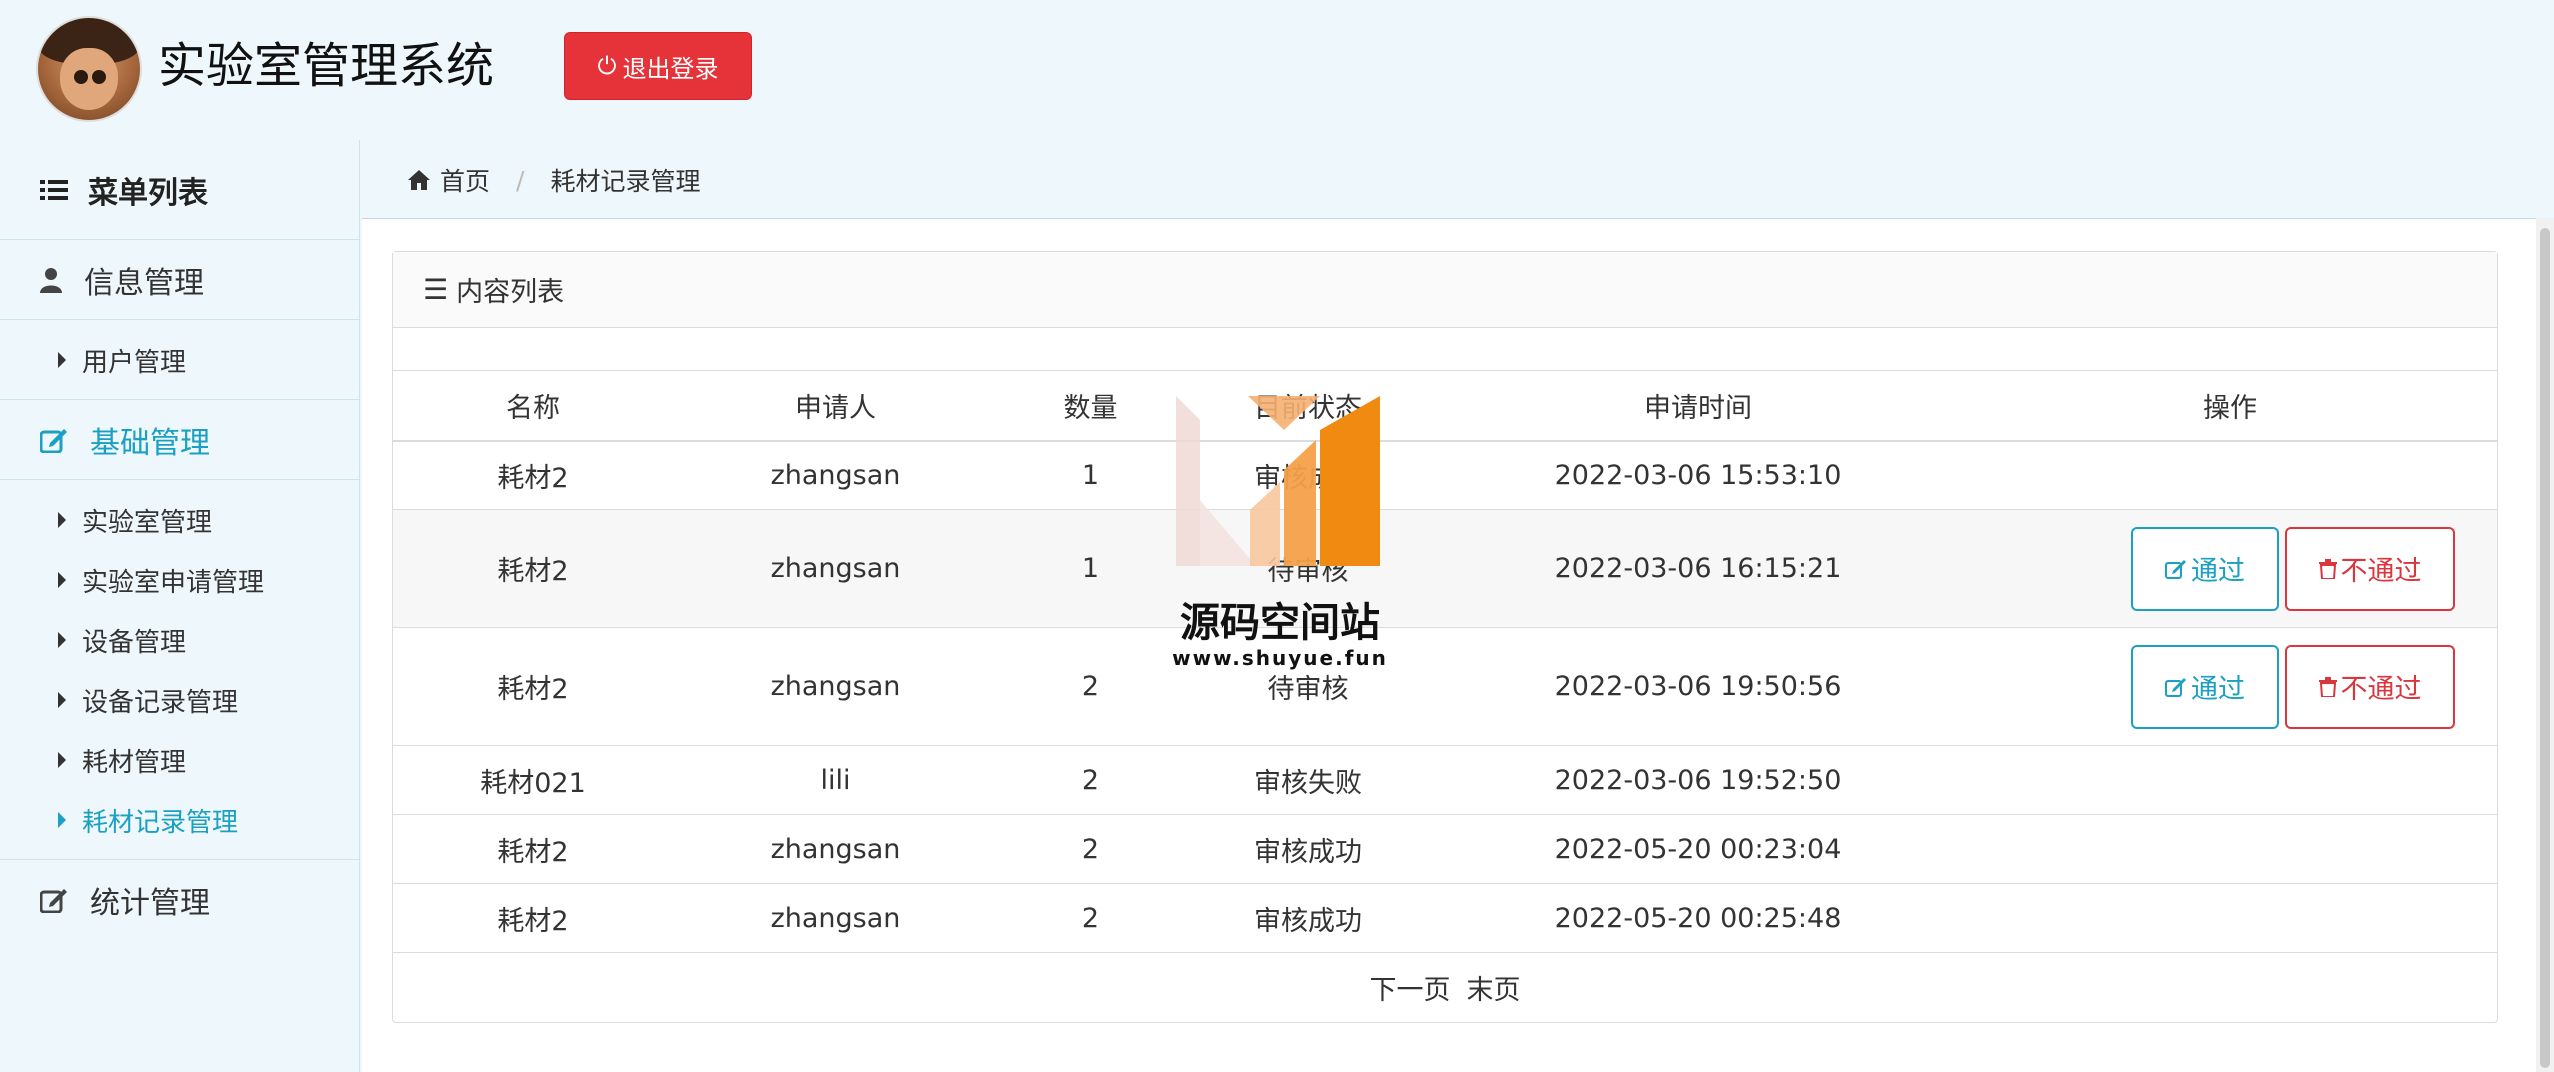 The image size is (2554, 1072). What do you see at coordinates (1277, 70) in the screenshot?
I see `app-header: 实验室管理系统 ⏻ 退出登录` at bounding box center [1277, 70].